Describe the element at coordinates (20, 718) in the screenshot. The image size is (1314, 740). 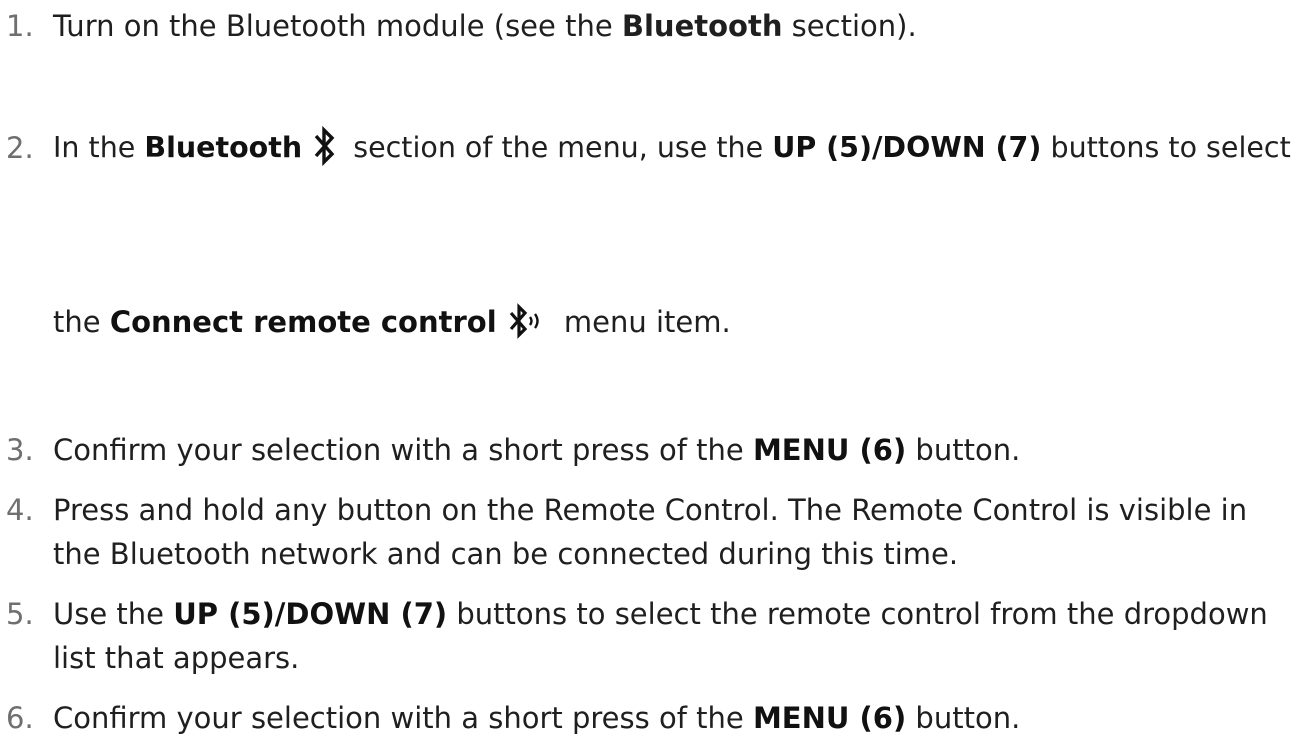
I see `step-number: 6.` at that location.